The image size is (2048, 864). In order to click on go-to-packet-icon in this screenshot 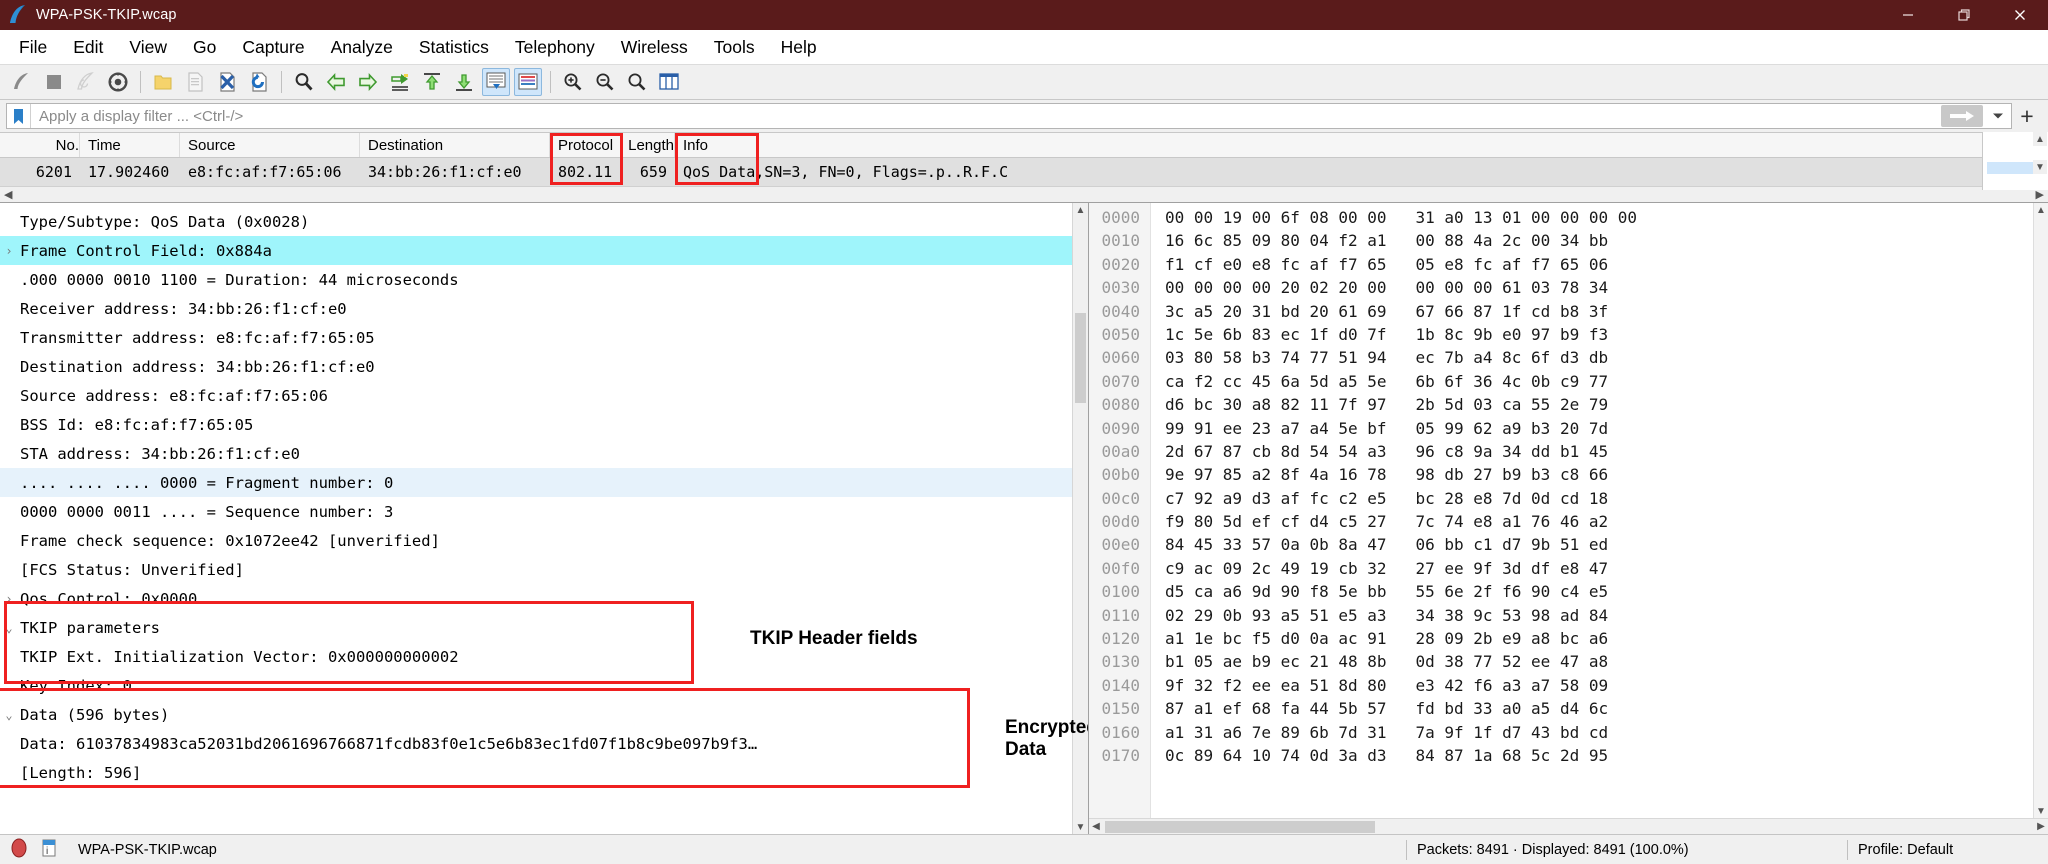, I will do `click(400, 82)`.